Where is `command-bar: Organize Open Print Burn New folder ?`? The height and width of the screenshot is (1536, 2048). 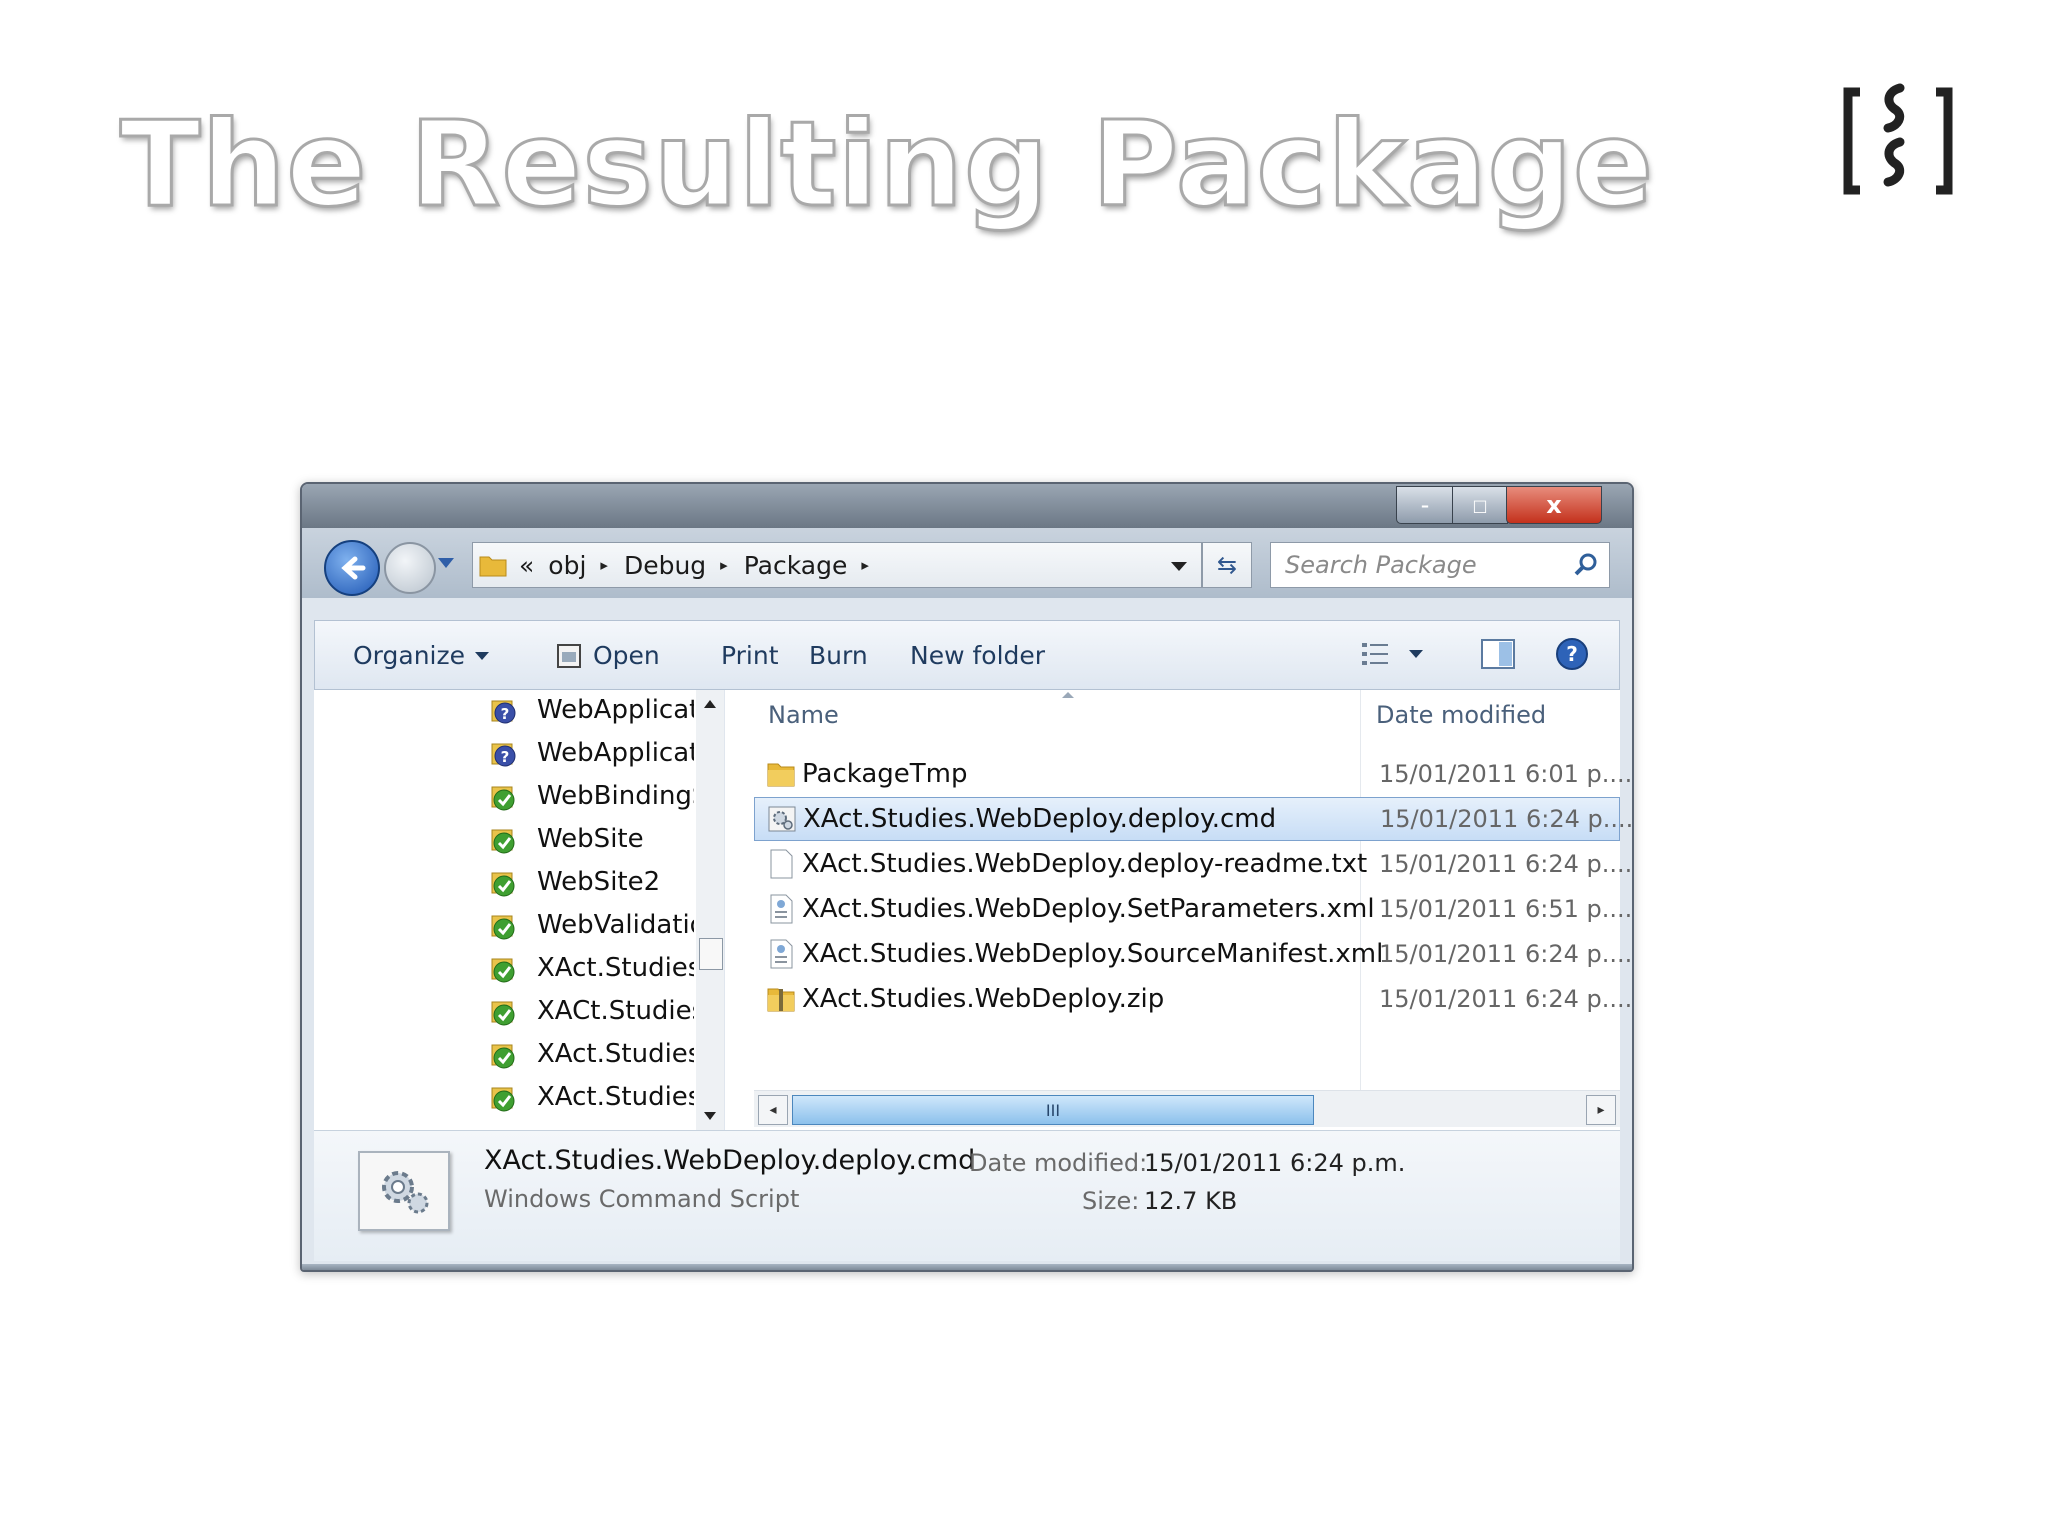 command-bar: Organize Open Print Burn New folder ? is located at coordinates (967, 655).